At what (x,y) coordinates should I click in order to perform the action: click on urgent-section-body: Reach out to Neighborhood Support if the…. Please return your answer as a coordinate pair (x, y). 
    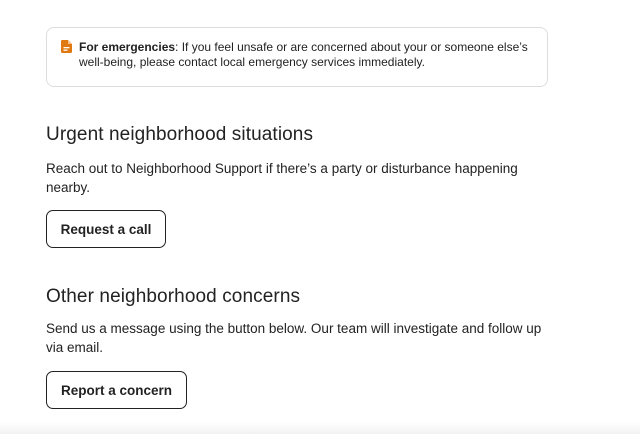
    Looking at the image, I should click on (282, 178).